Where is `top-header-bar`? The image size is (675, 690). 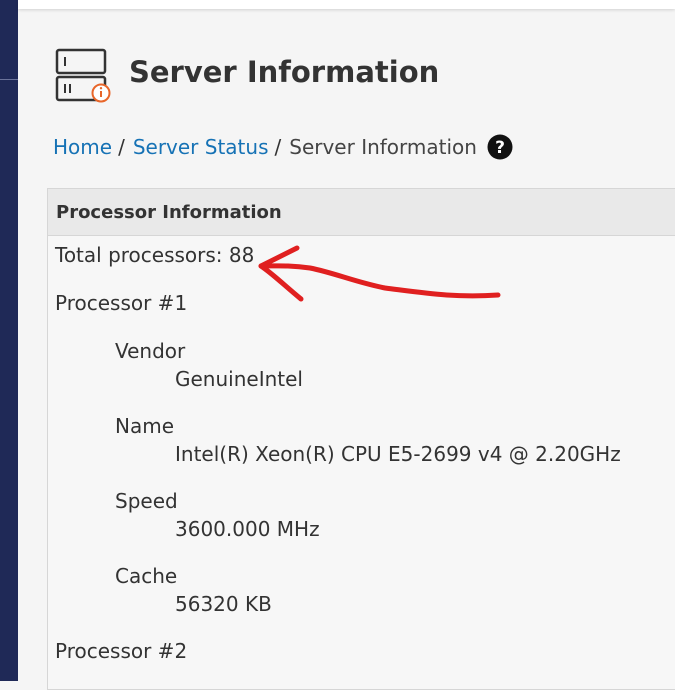
top-header-bar is located at coordinates (346, 4).